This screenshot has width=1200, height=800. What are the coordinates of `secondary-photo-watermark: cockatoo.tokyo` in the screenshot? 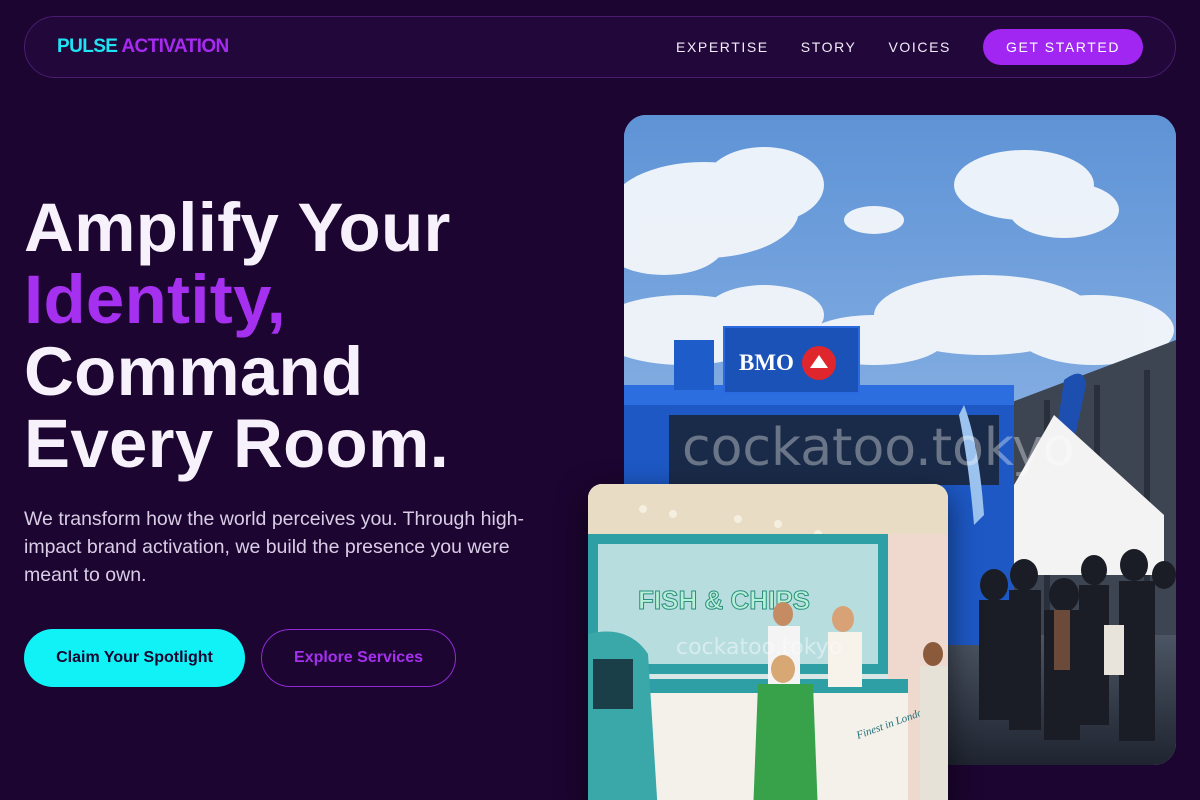 It's located at (759, 647).